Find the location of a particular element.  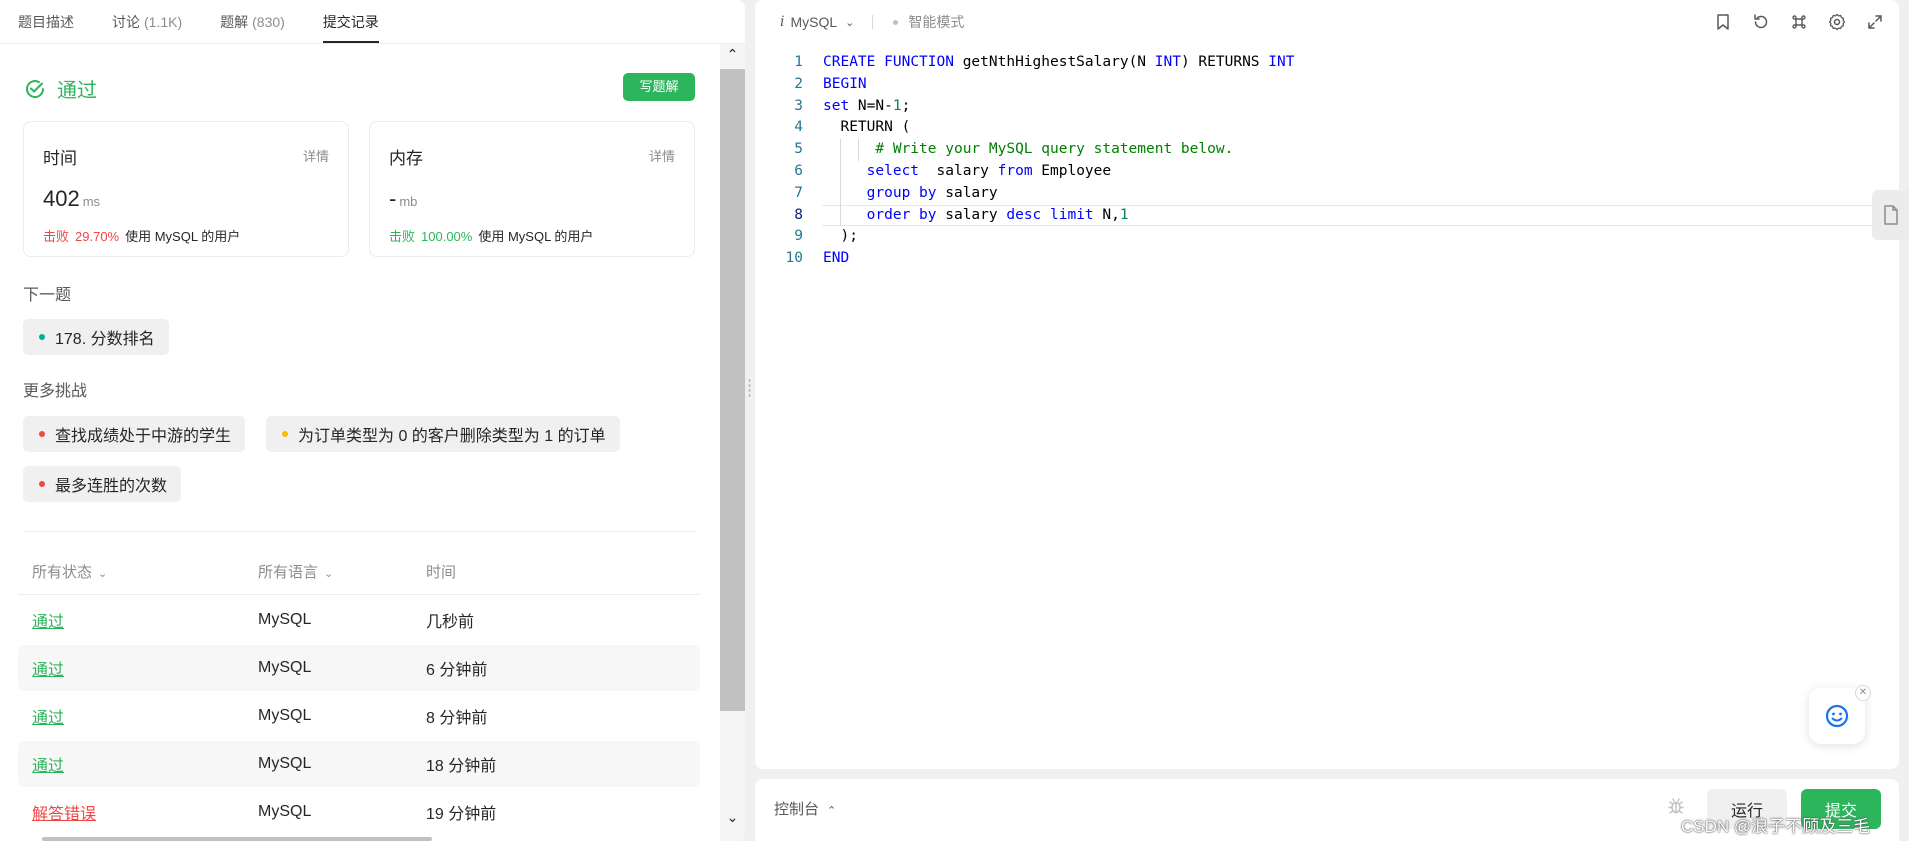

line-number: 7 is located at coordinates (798, 192).